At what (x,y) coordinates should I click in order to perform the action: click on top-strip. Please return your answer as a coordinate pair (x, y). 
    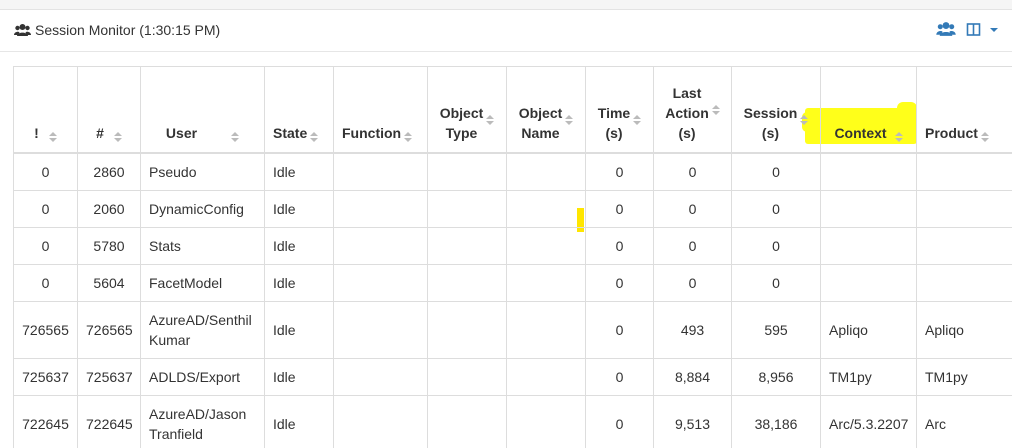
    Looking at the image, I should click on (506, 5).